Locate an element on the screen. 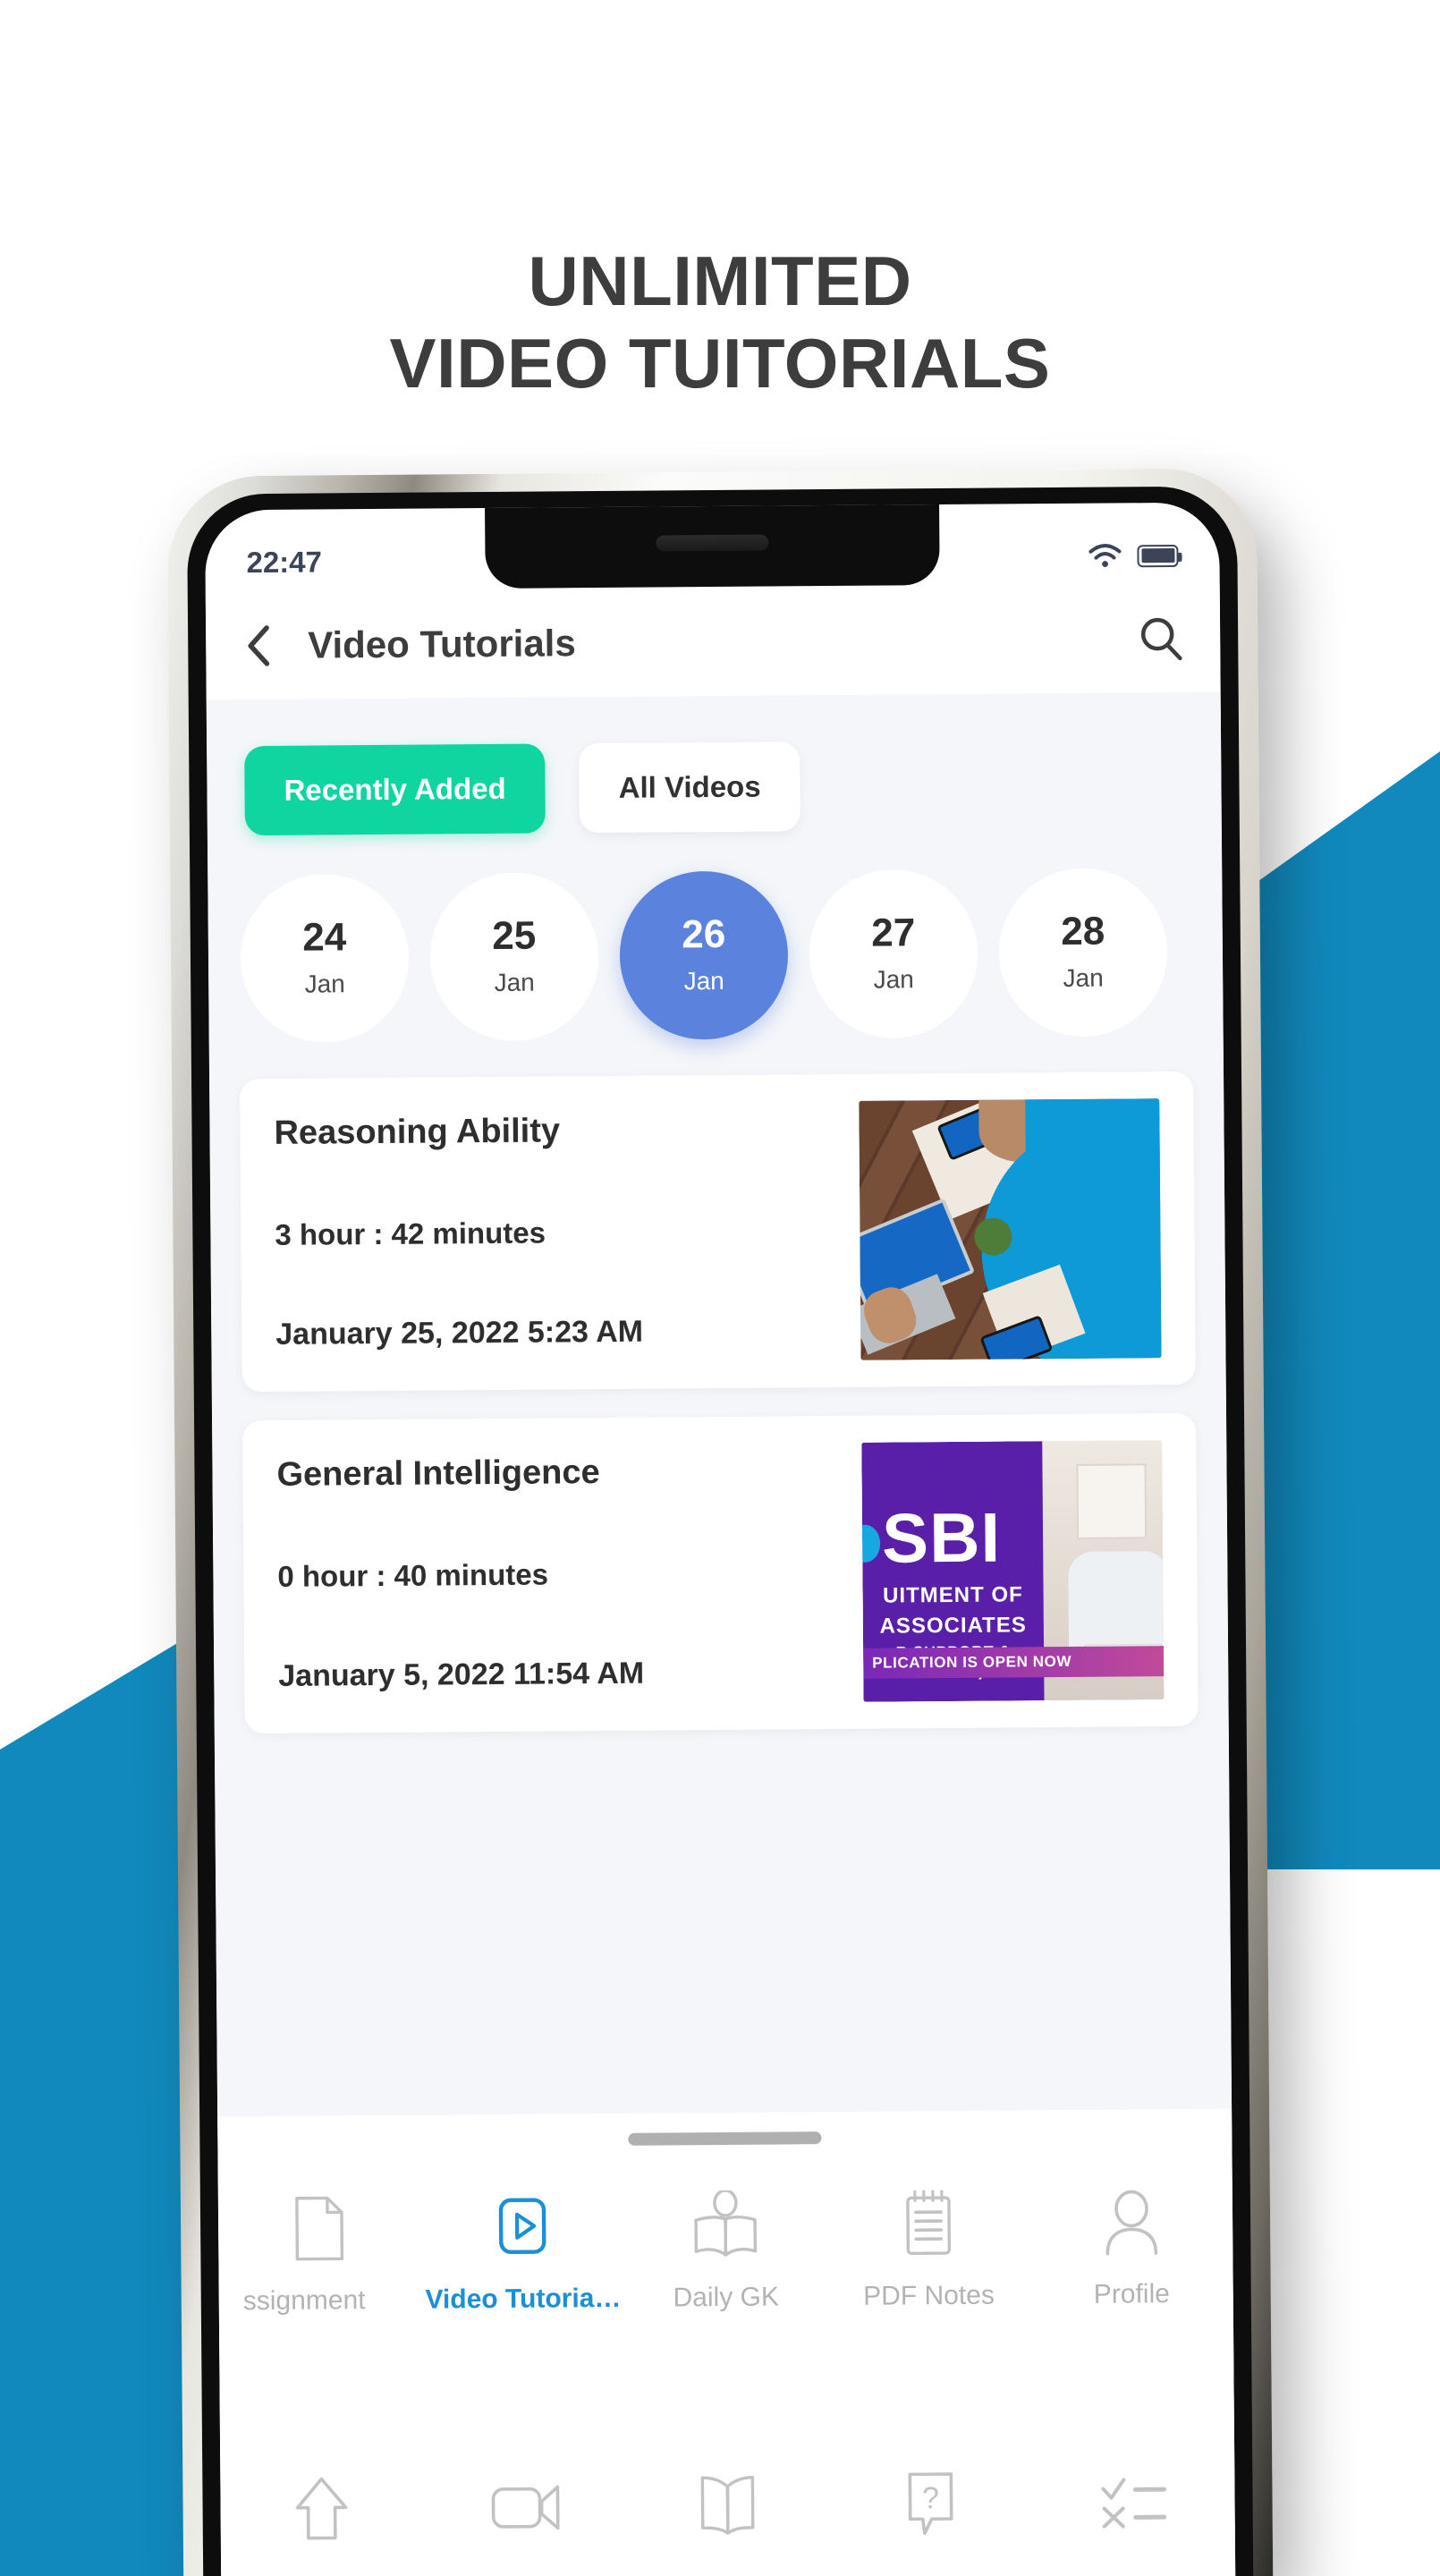 The image size is (1440, 2576). secondary-nav-checklist is located at coordinates (1132, 2504).